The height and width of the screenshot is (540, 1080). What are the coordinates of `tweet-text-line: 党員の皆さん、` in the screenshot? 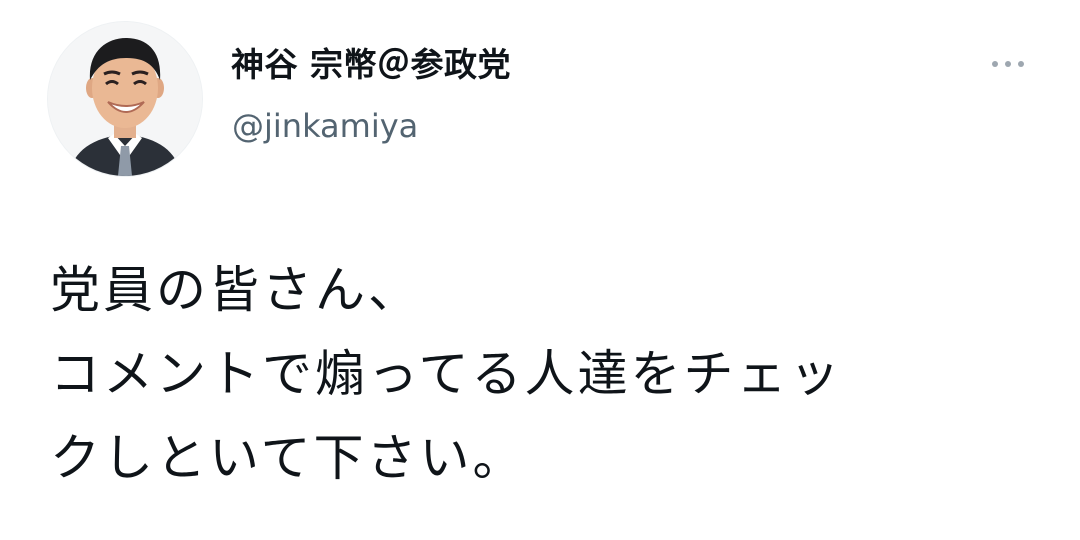 It's located at (235, 290).